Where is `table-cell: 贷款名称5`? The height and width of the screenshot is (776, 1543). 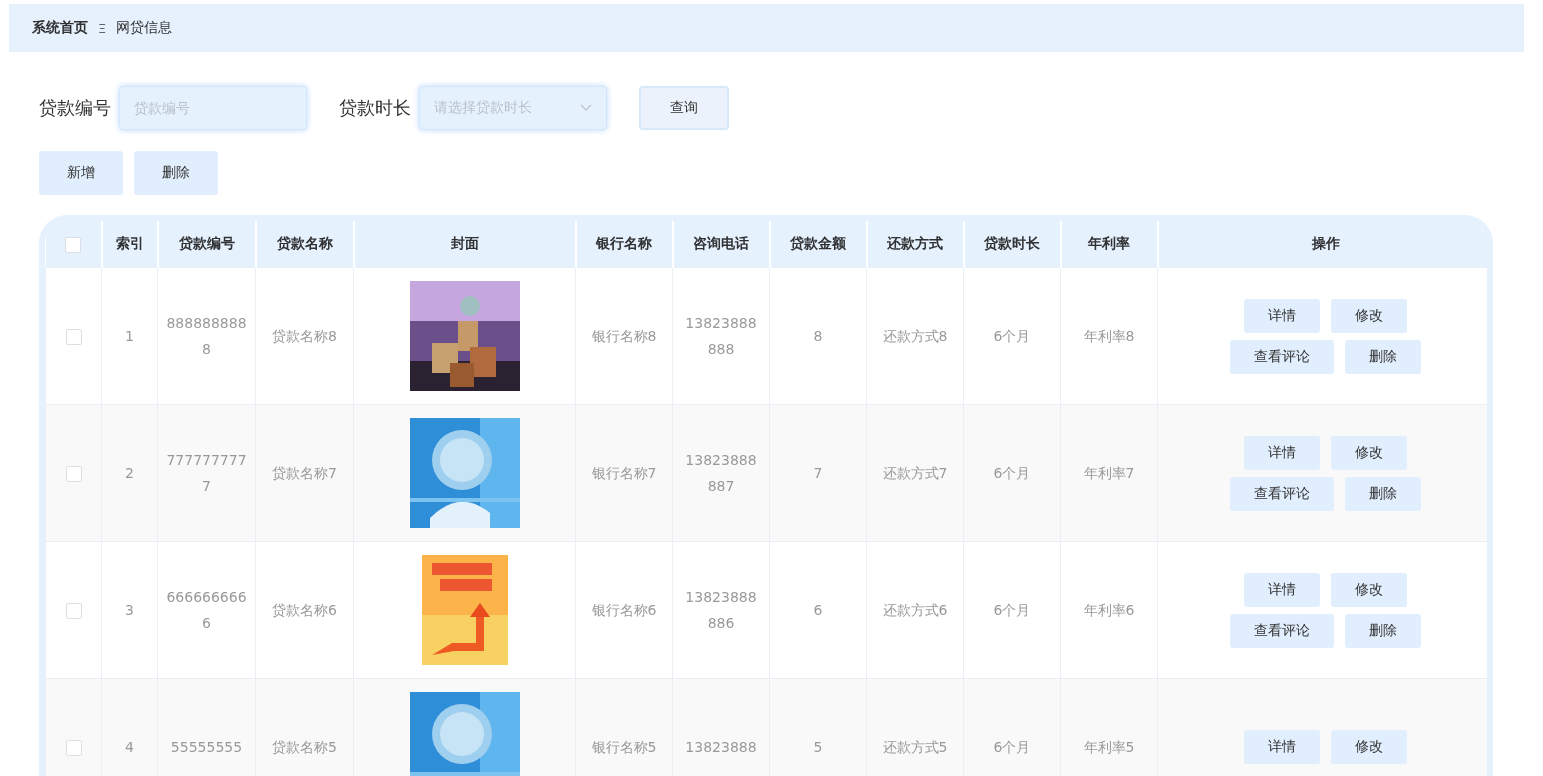
table-cell: 贷款名称5 is located at coordinates (304, 747).